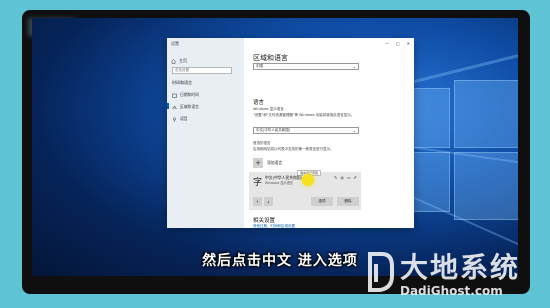 Image resolution: width=550 pixels, height=308 pixels. I want to click on preferred-language-desc: 应用和网站将以列表中支持的第一种语言进行显示。, so click(293, 149).